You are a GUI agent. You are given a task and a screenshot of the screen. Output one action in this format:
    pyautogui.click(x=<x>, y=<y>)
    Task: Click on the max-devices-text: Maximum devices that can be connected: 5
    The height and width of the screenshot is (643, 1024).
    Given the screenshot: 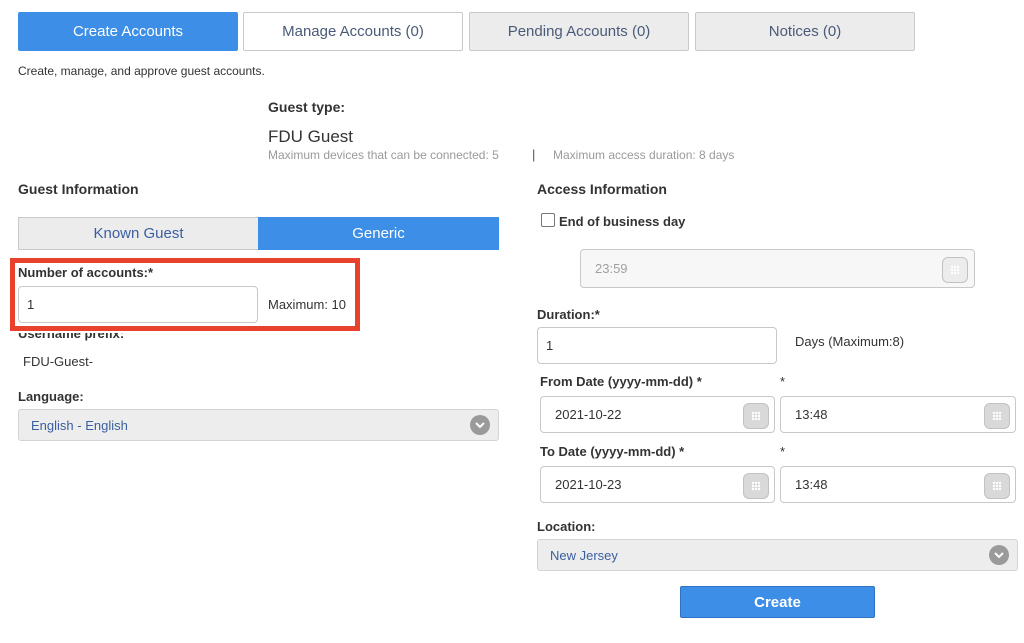 What is the action you would take?
    pyautogui.click(x=383, y=155)
    